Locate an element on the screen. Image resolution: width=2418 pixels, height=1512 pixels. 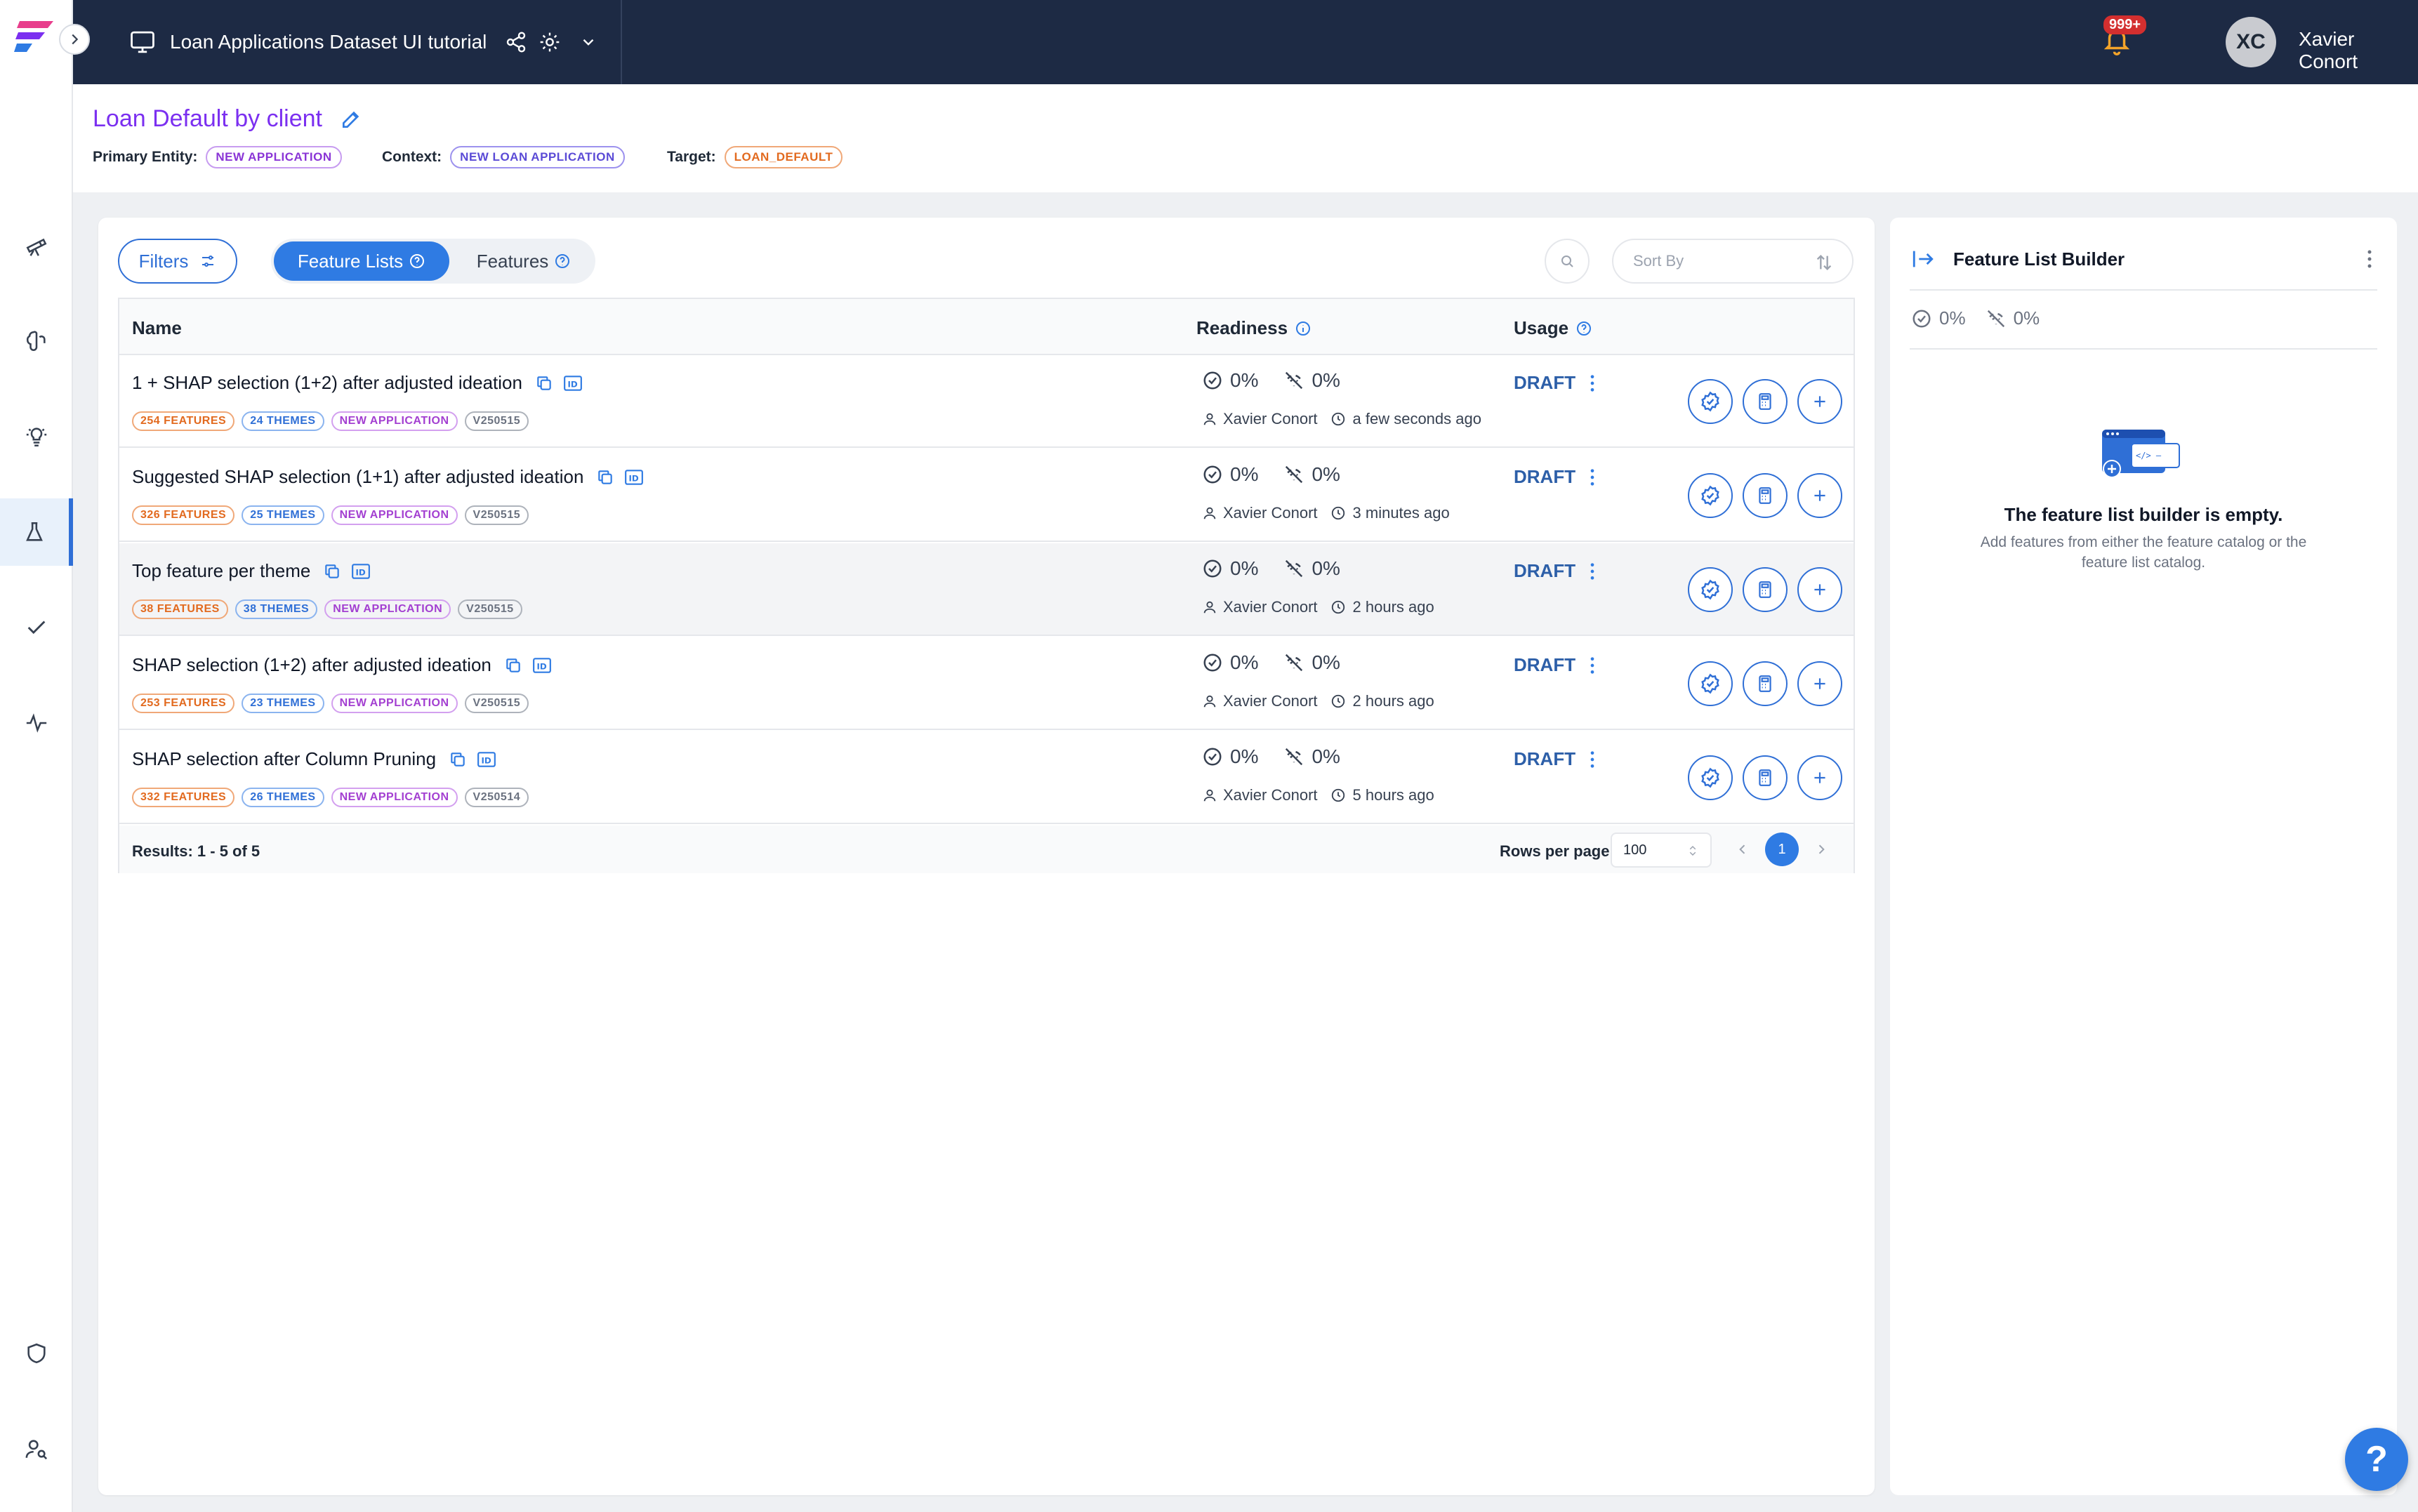
app-logo is located at coordinates (36, 36).